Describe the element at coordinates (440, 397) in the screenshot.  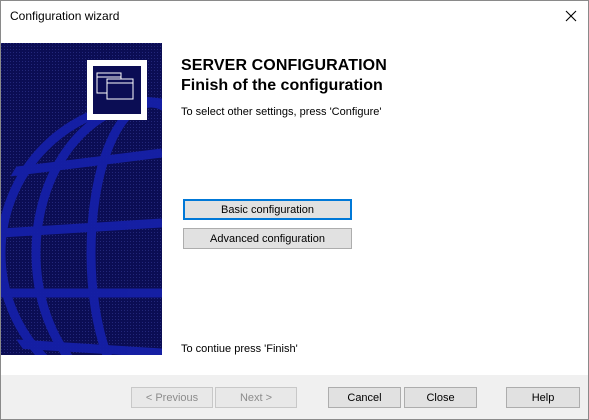
I see `close-button: Close` at that location.